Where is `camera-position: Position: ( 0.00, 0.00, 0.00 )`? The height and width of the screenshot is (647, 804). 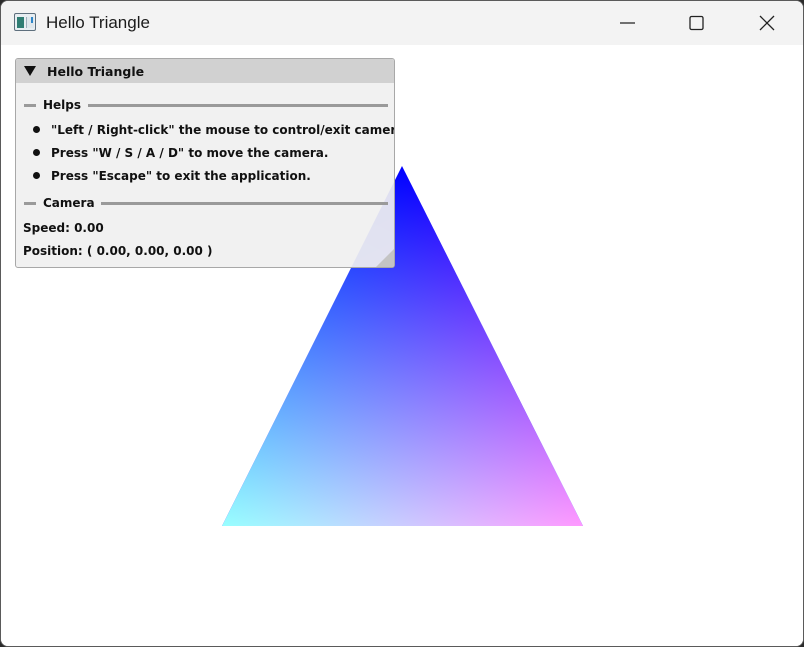
camera-position: Position: ( 0.00, 0.00, 0.00 ) is located at coordinates (118, 251).